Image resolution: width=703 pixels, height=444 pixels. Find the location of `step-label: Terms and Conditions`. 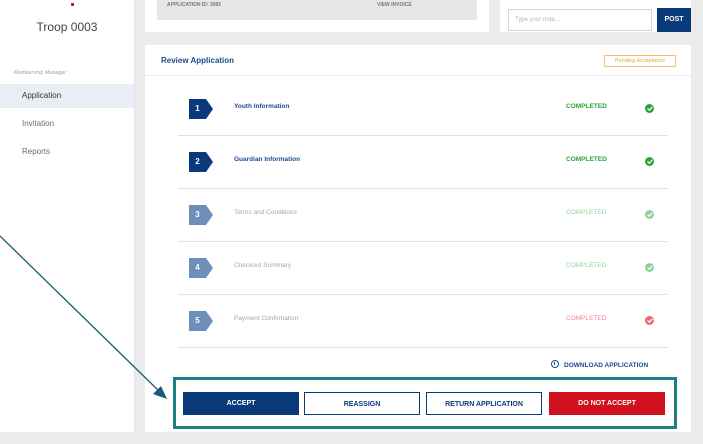

step-label: Terms and Conditions is located at coordinates (265, 212).